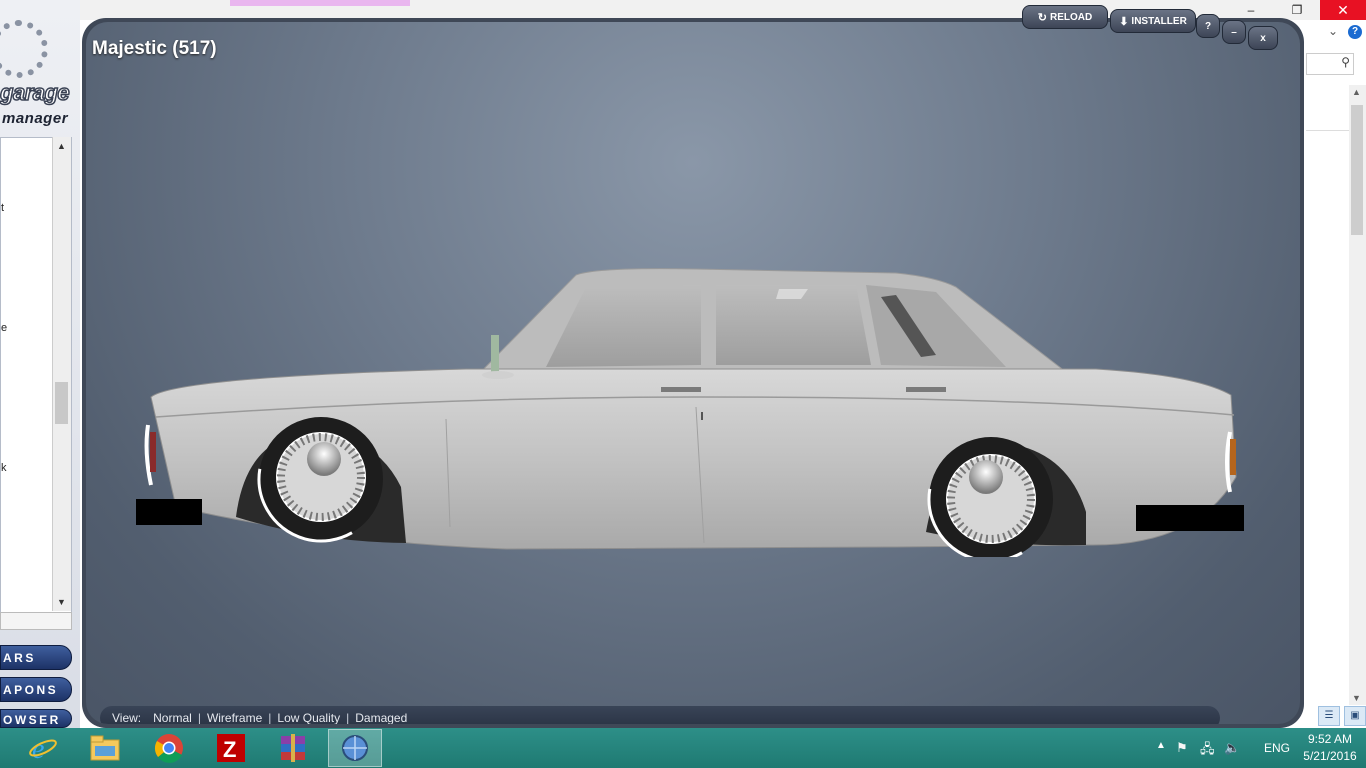 The height and width of the screenshot is (768, 1366). Describe the element at coordinates (293, 748) in the screenshot. I see `winrar-icon` at that location.